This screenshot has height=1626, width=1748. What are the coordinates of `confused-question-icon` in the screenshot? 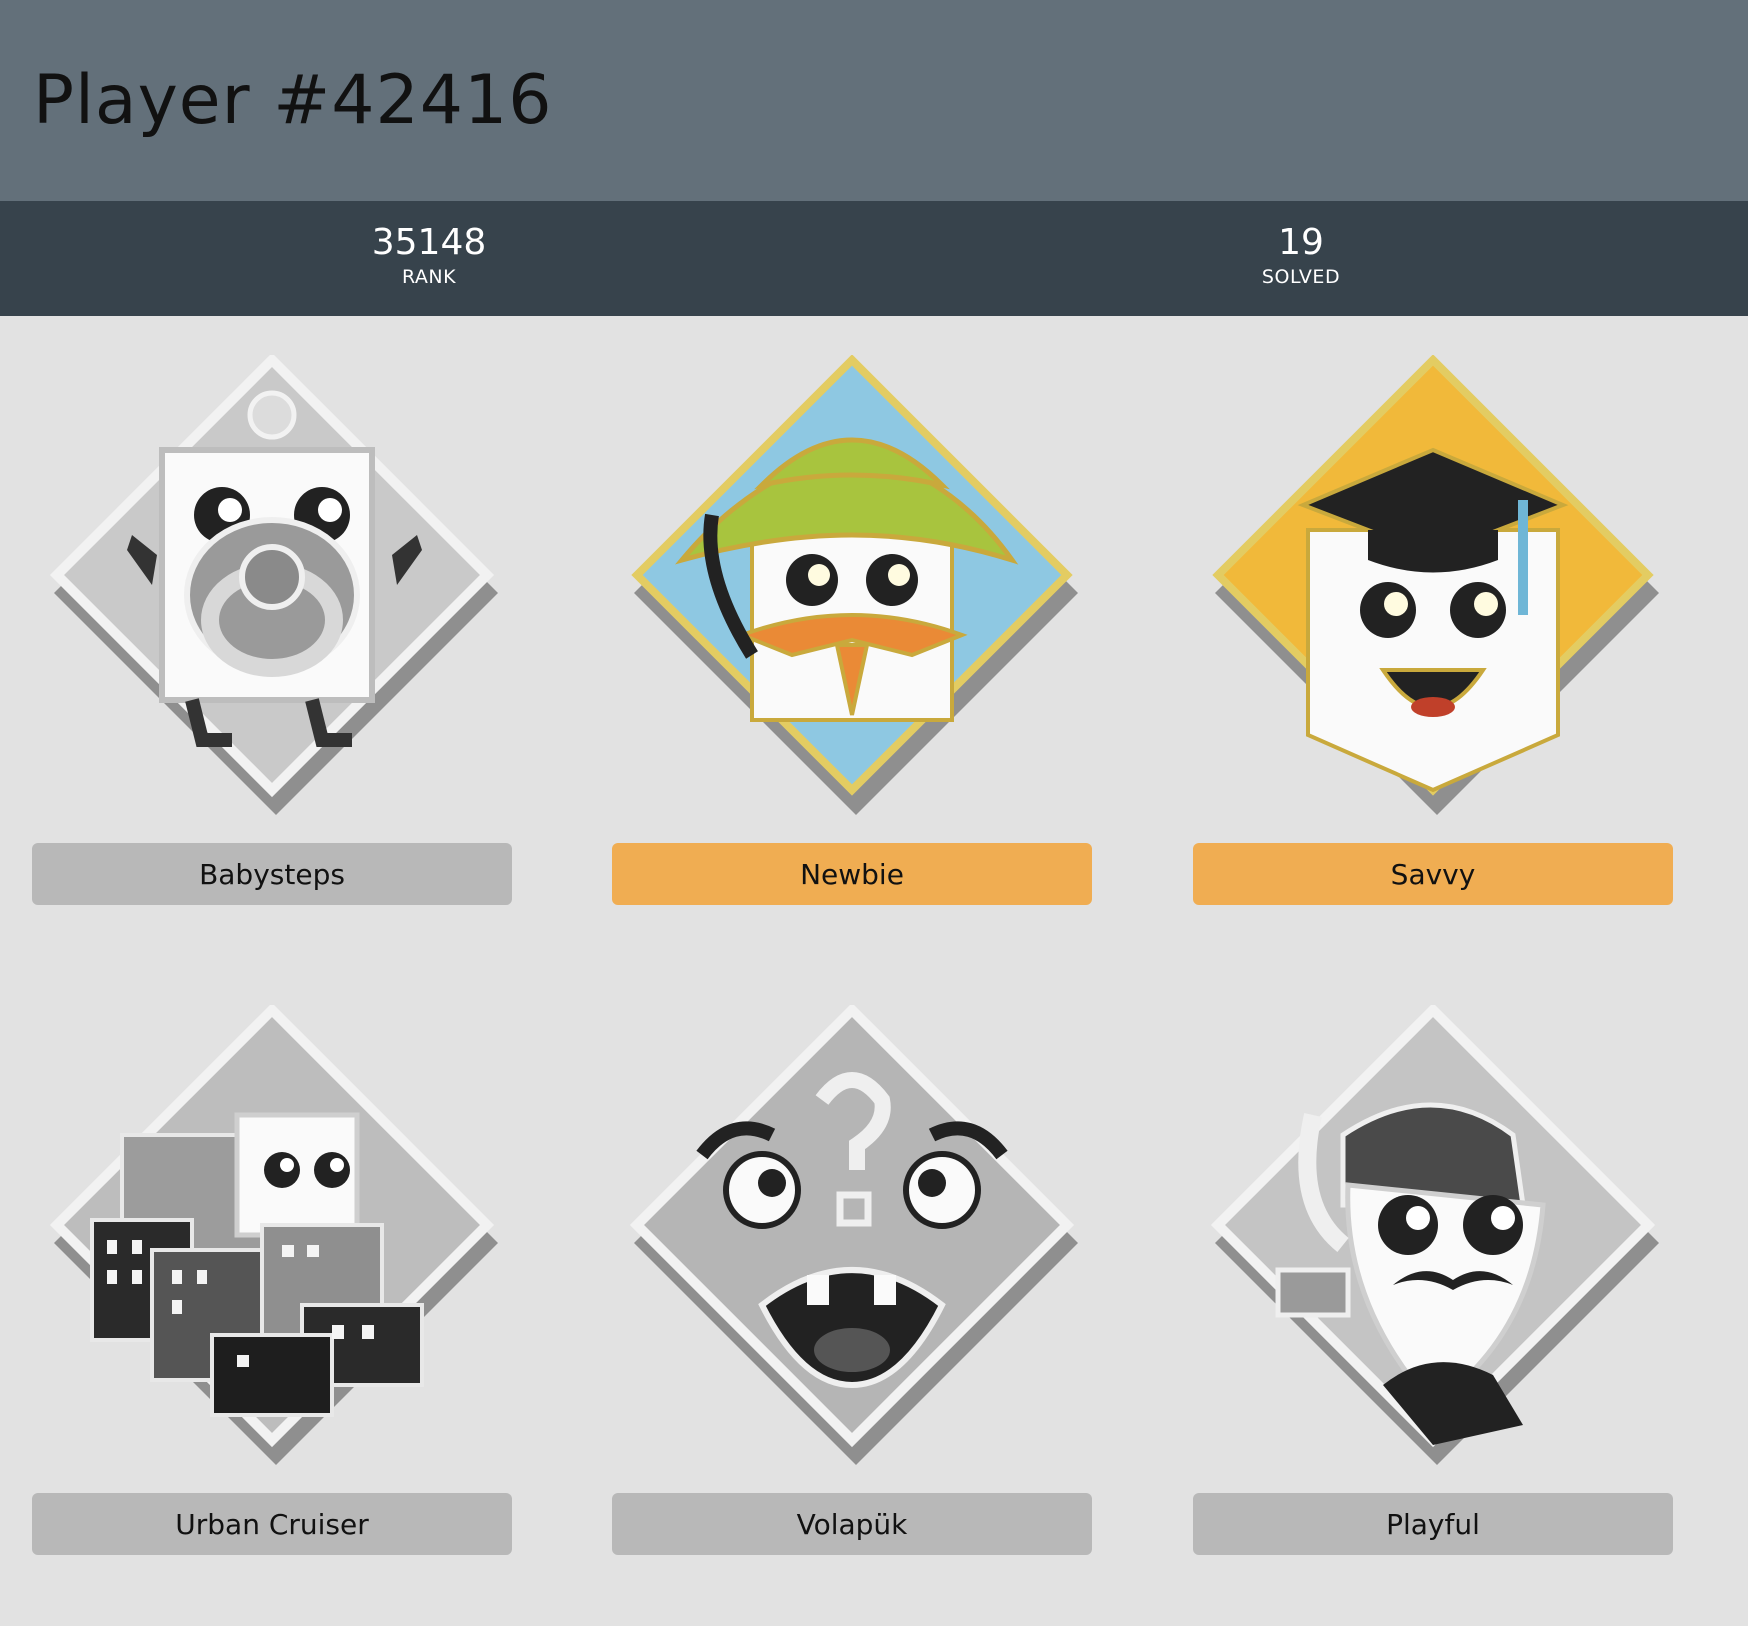 It's located at (853, 1235).